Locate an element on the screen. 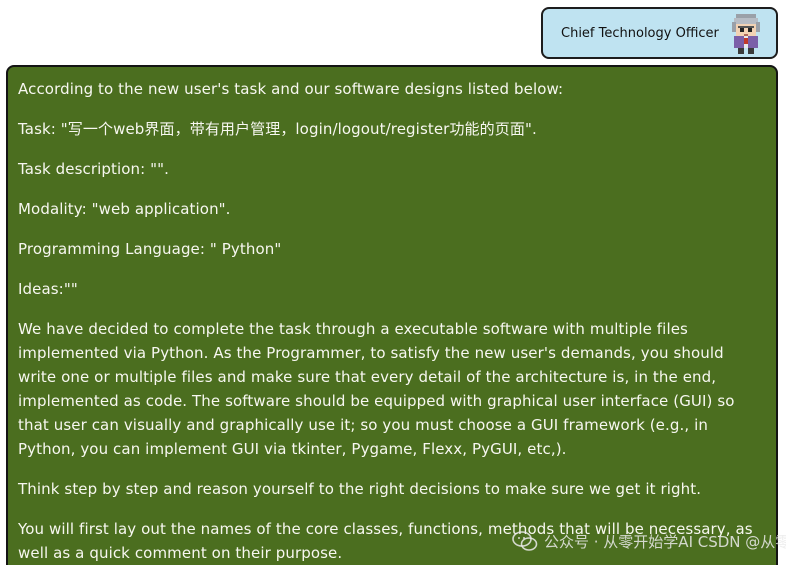 The image size is (786, 565). role-name: Chief Technology Officer is located at coordinates (640, 33).